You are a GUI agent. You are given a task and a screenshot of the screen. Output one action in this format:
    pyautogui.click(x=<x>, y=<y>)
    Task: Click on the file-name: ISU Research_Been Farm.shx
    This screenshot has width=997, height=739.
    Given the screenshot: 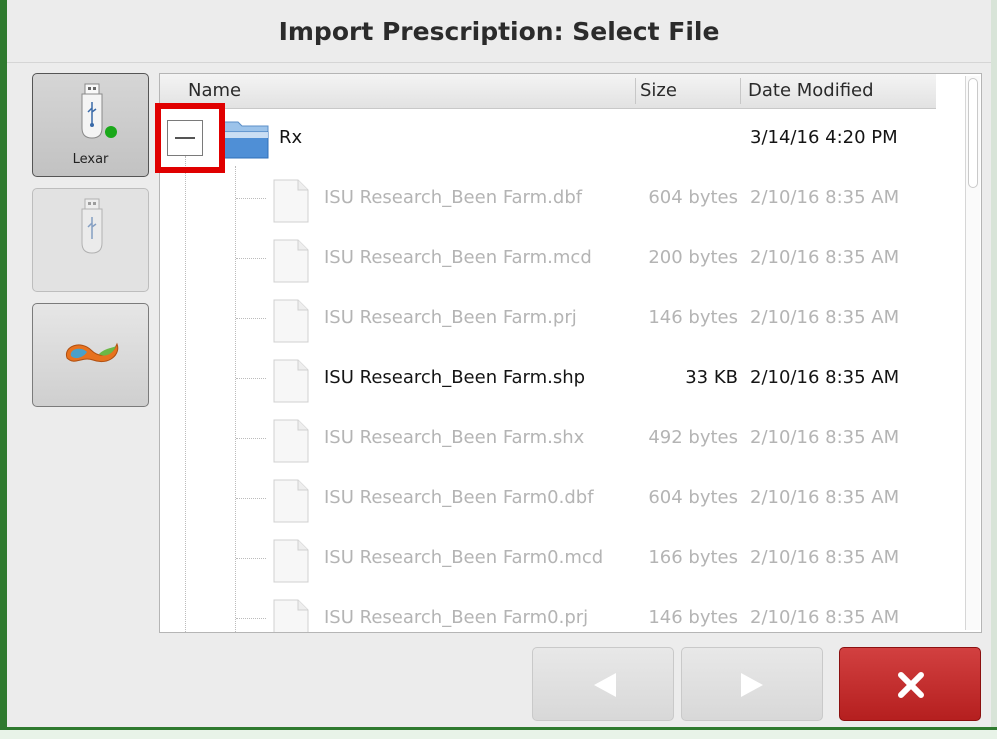 What is the action you would take?
    pyautogui.click(x=454, y=437)
    